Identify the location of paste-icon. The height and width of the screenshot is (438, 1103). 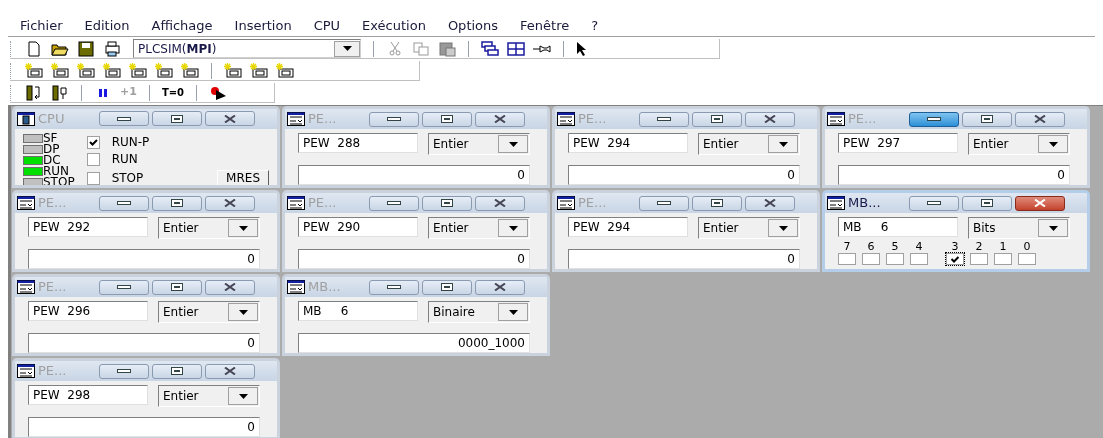
(447, 48).